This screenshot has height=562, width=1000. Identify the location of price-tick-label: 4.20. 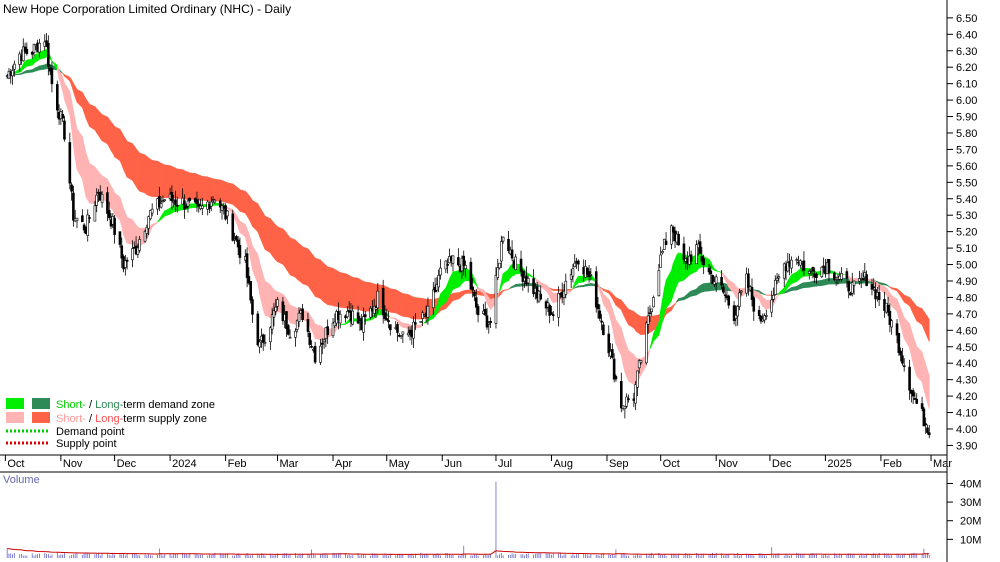
(966, 397).